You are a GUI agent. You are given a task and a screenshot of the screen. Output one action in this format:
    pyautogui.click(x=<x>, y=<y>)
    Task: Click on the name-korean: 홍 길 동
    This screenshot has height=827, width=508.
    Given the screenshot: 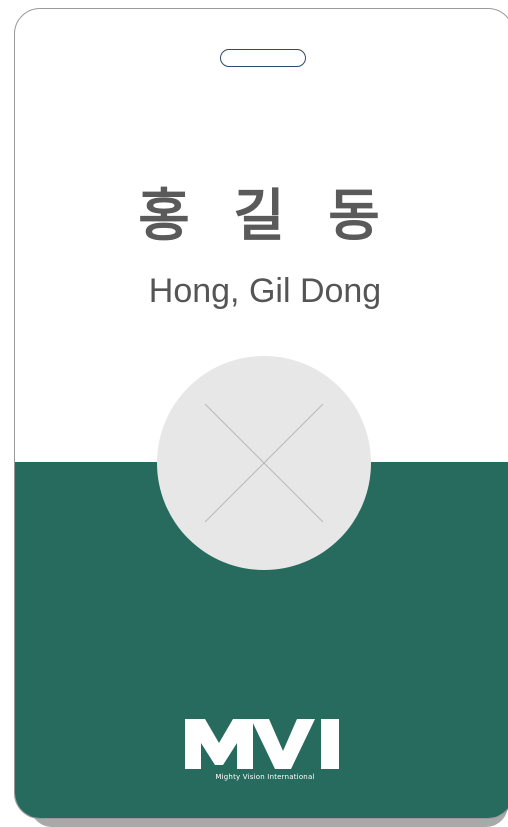 What is the action you would take?
    pyautogui.click(x=265, y=216)
    